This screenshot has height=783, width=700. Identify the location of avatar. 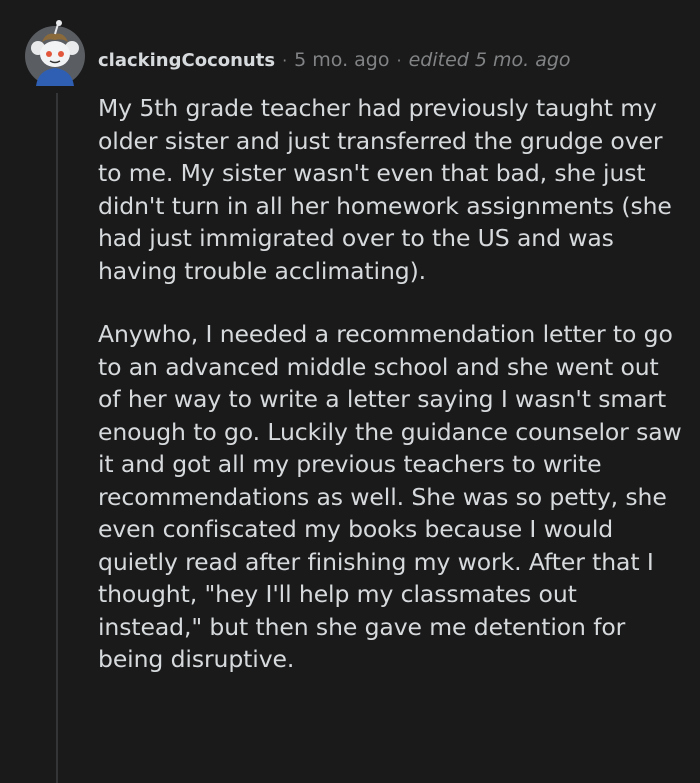
(55, 54).